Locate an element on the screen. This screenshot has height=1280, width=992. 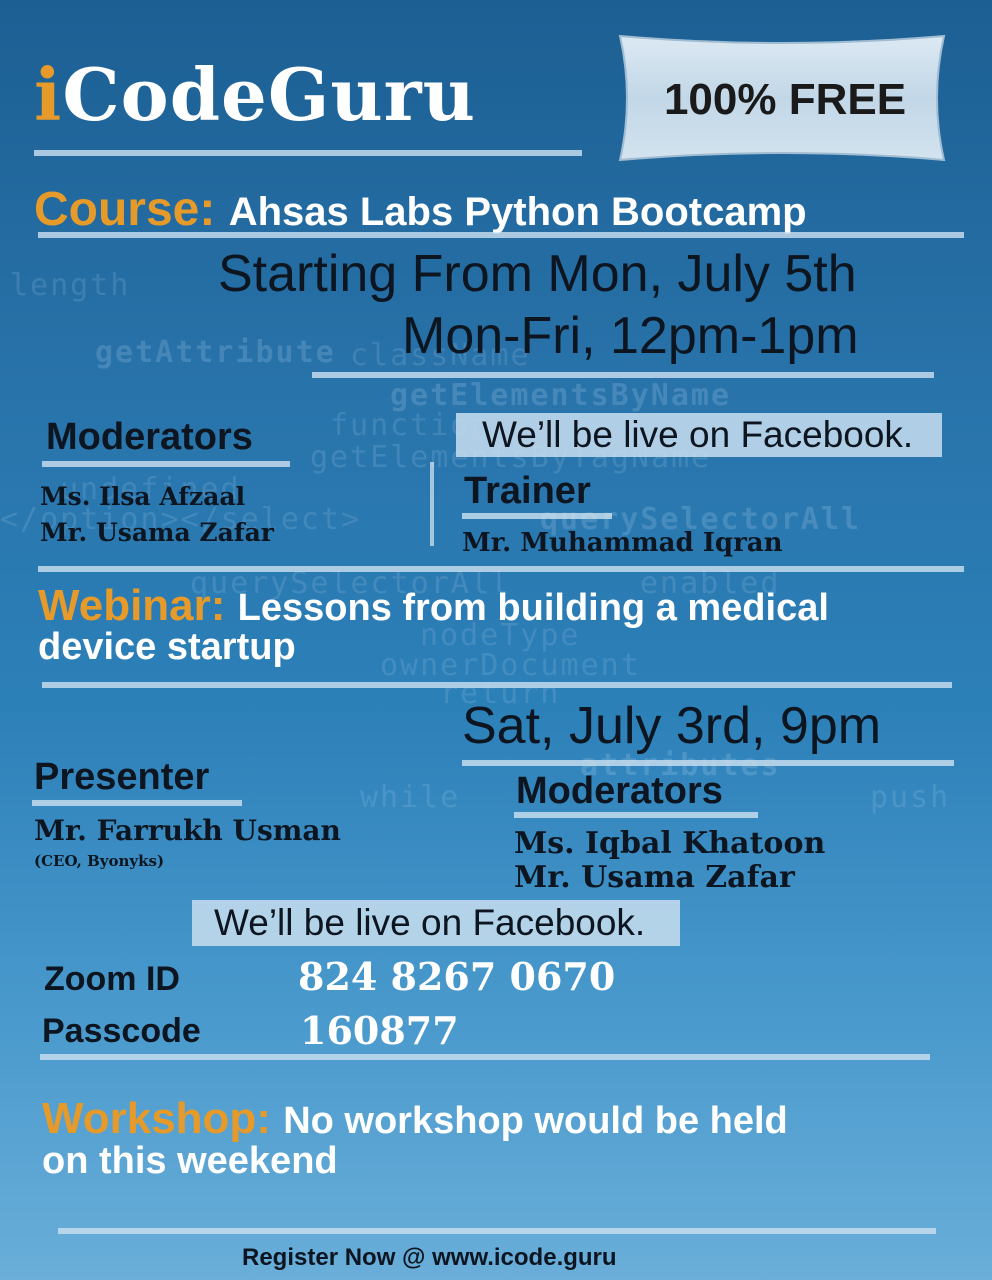
bg-code: getAttribute is located at coordinates (215, 352).